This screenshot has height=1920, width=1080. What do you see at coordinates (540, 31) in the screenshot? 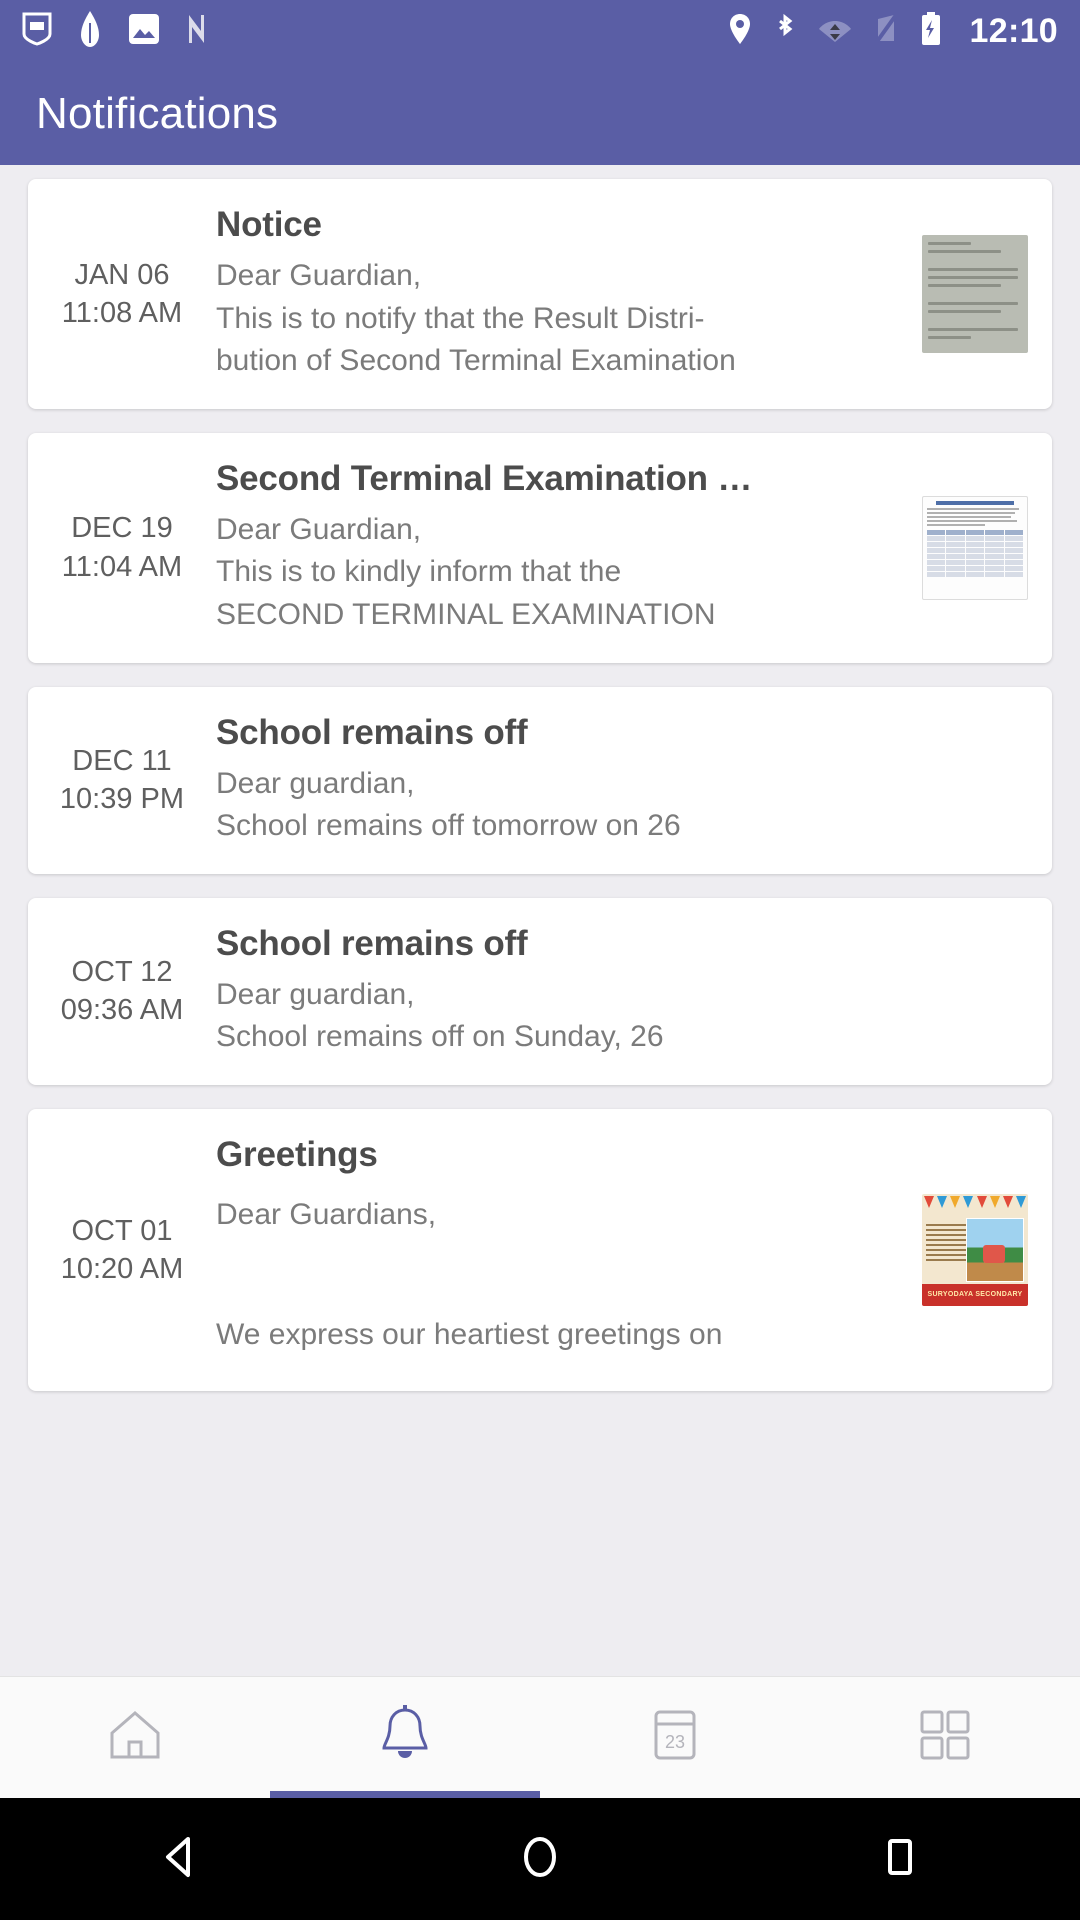
I see `status-bar: 12:10` at bounding box center [540, 31].